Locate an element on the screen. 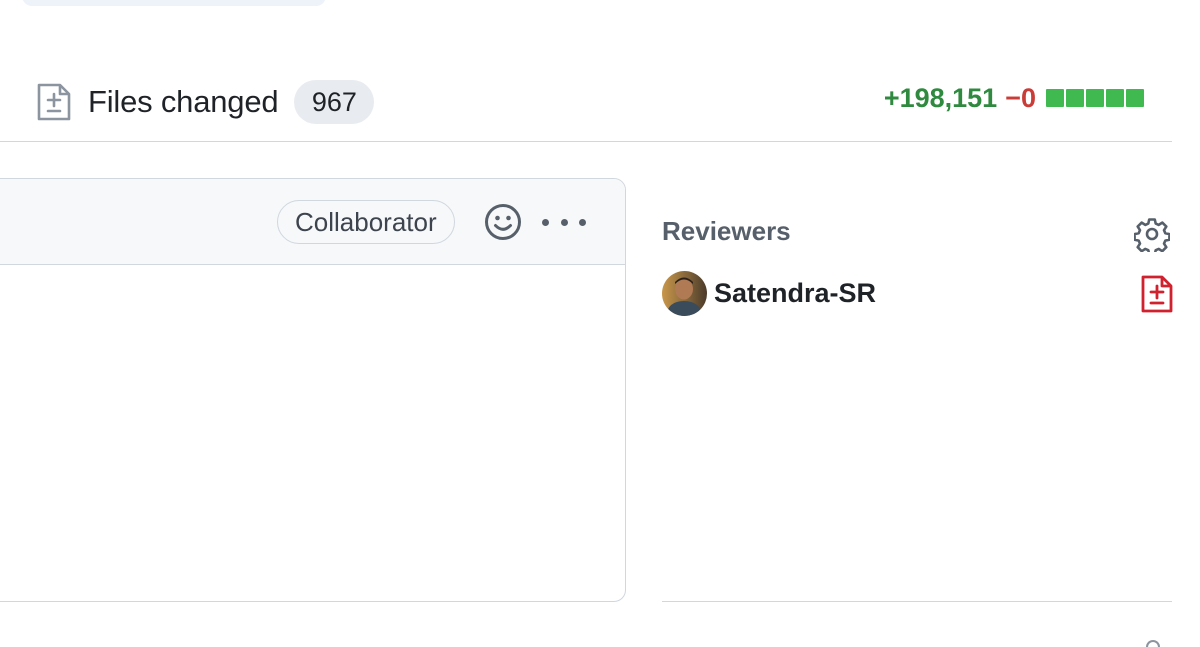 The image size is (1200, 647). deletions-count: −0 is located at coordinates (1020, 97).